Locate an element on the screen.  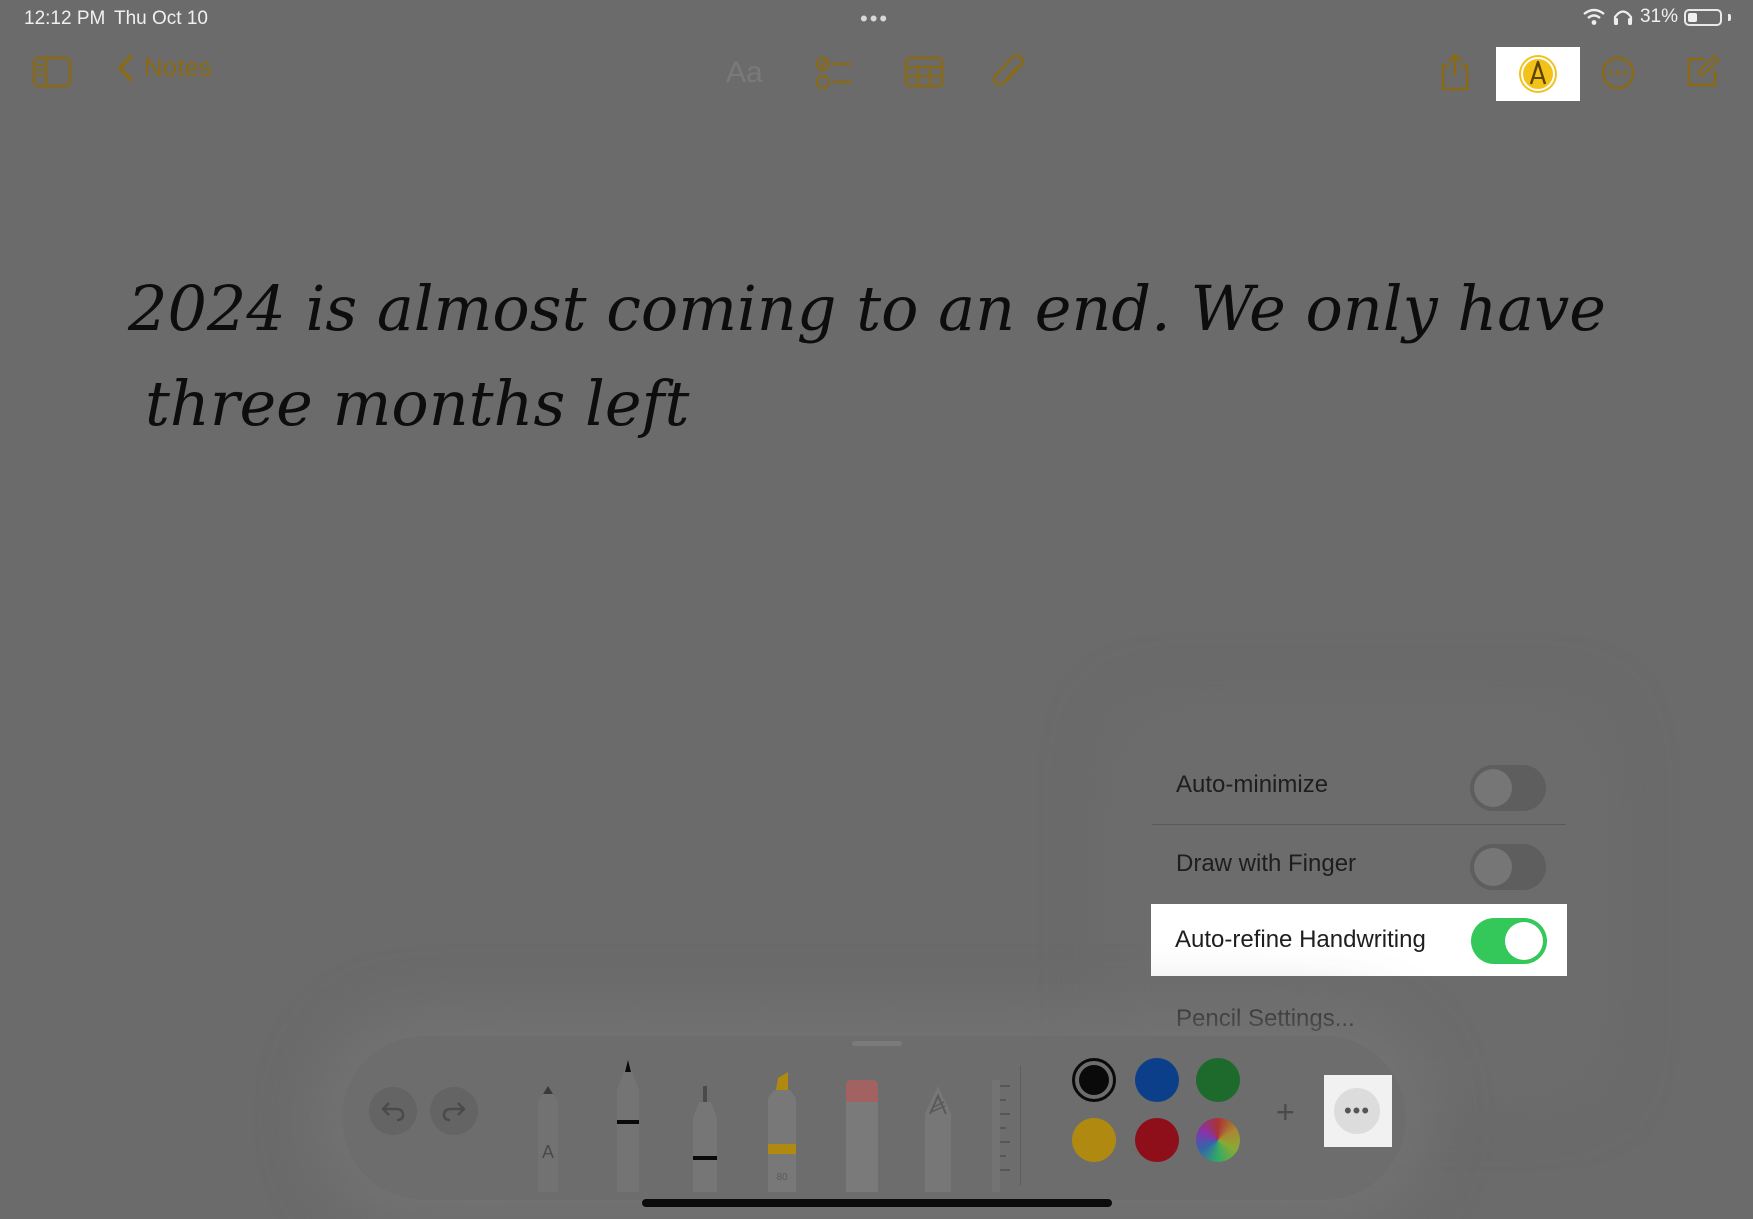
add-color-button: + is located at coordinates (1285, 1112).